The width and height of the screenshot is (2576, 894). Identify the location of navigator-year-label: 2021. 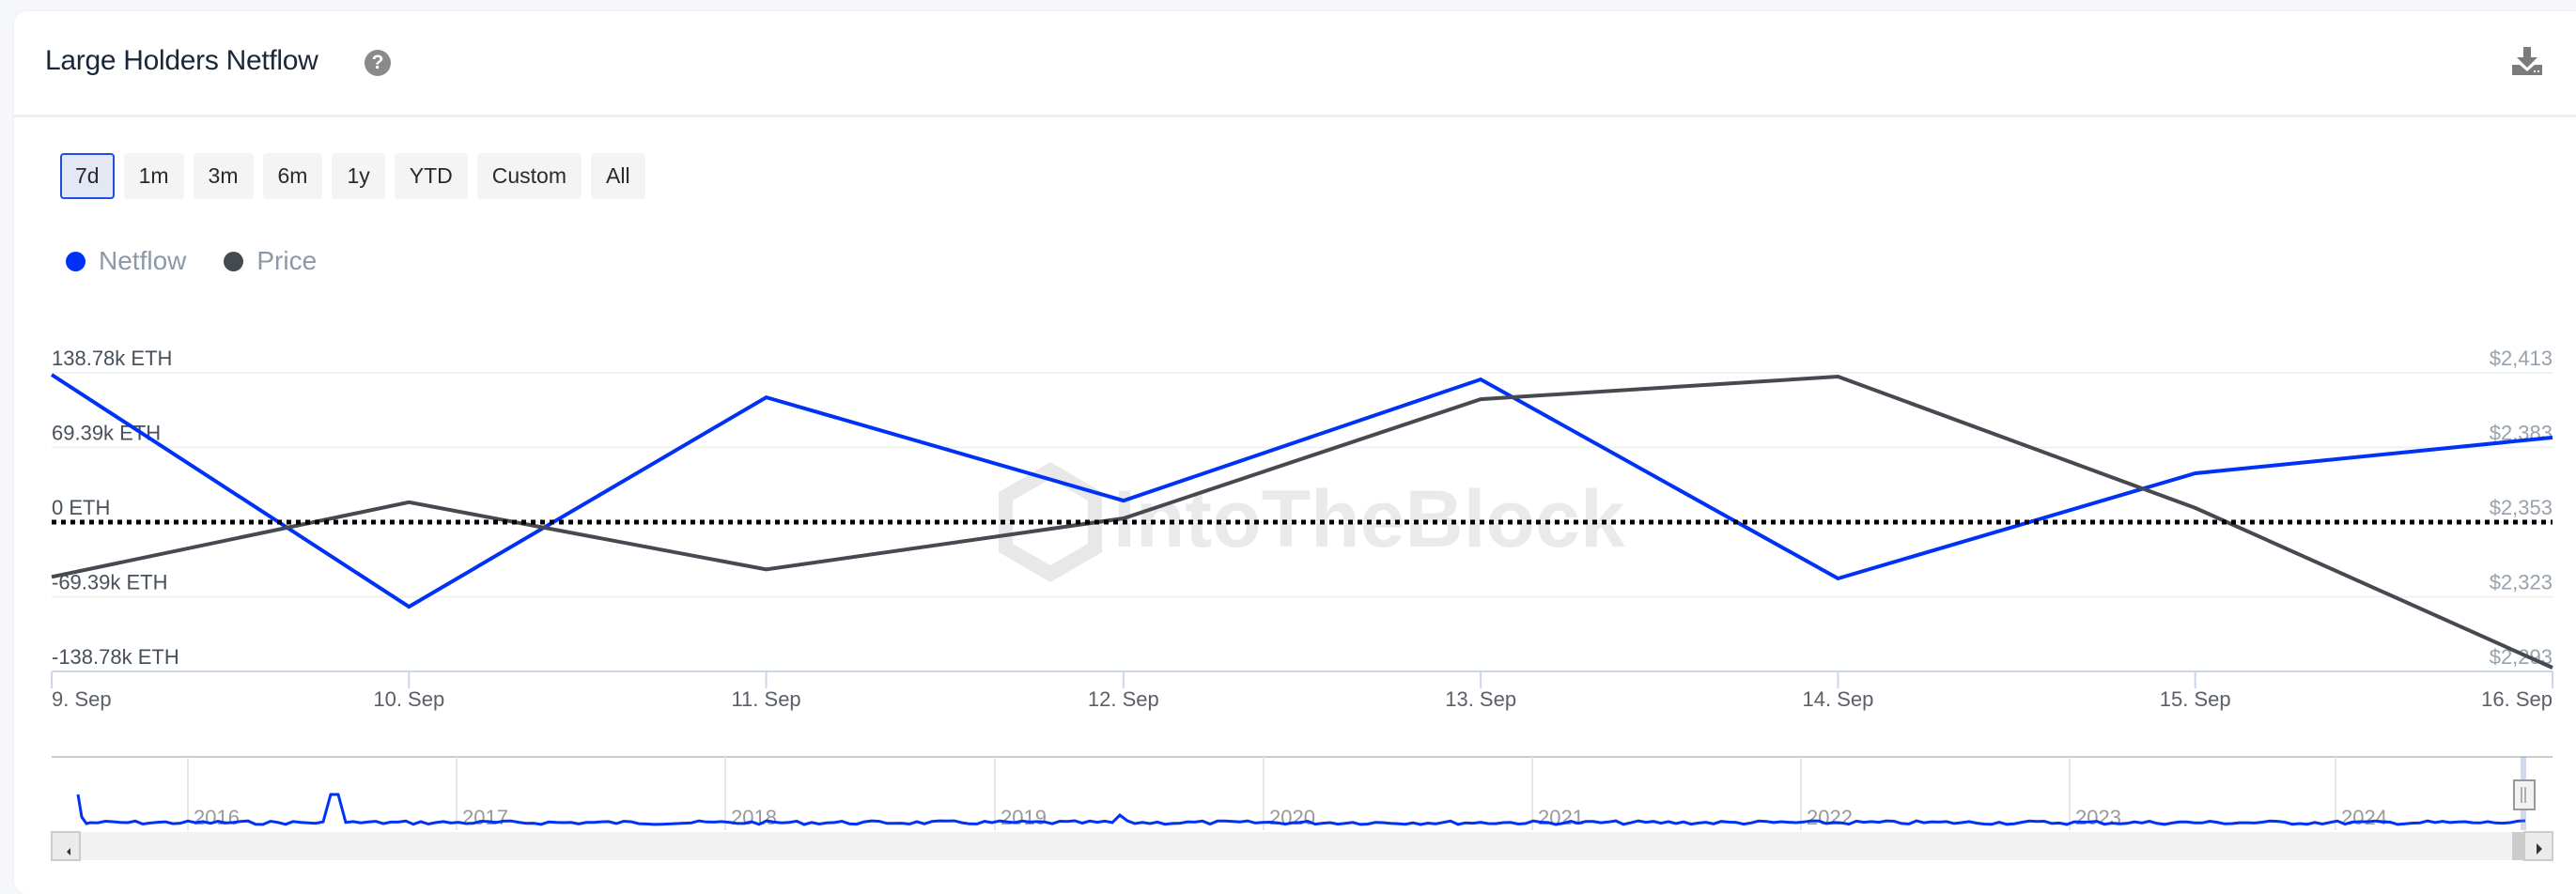
(1561, 818).